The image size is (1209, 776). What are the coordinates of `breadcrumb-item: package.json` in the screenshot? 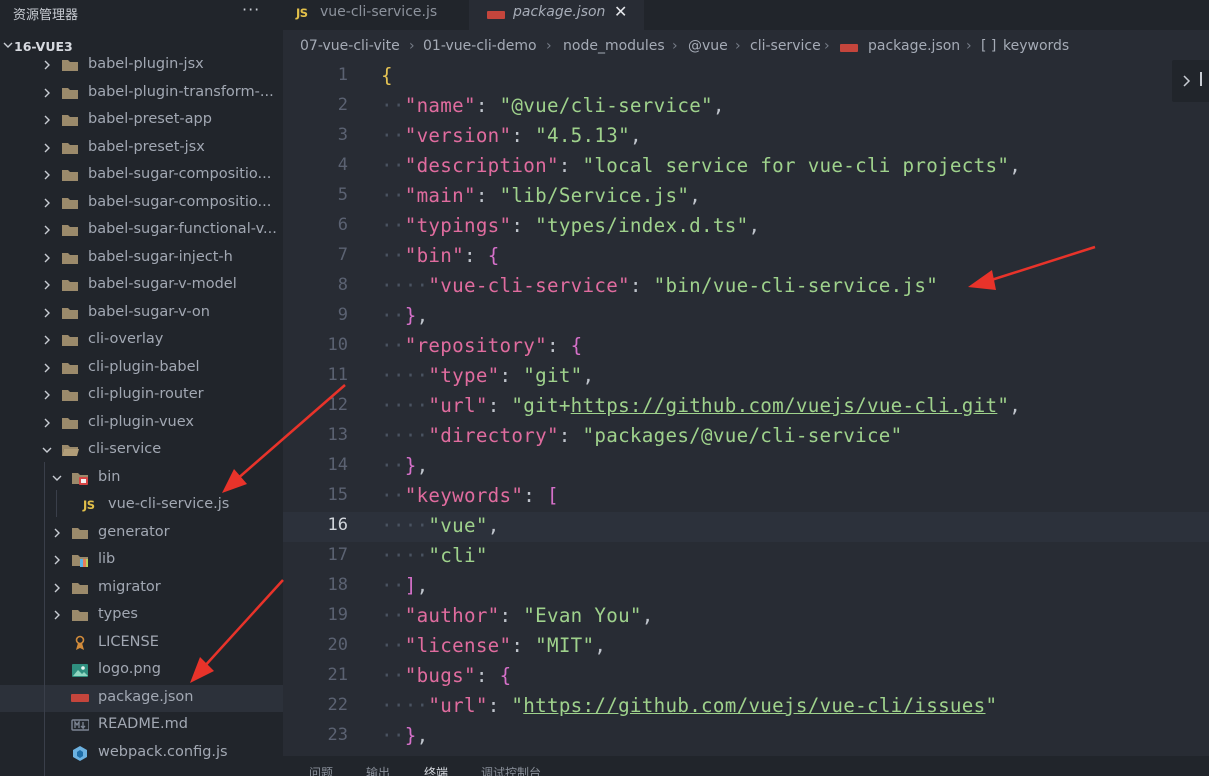 It's located at (914, 46).